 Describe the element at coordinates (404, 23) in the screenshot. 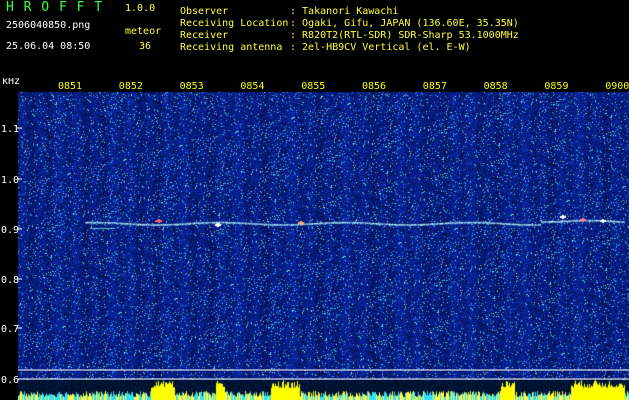

I see `info-value-location: : Ogaki, Gifu, JAPAN (136.60E, 35.35N)` at that location.